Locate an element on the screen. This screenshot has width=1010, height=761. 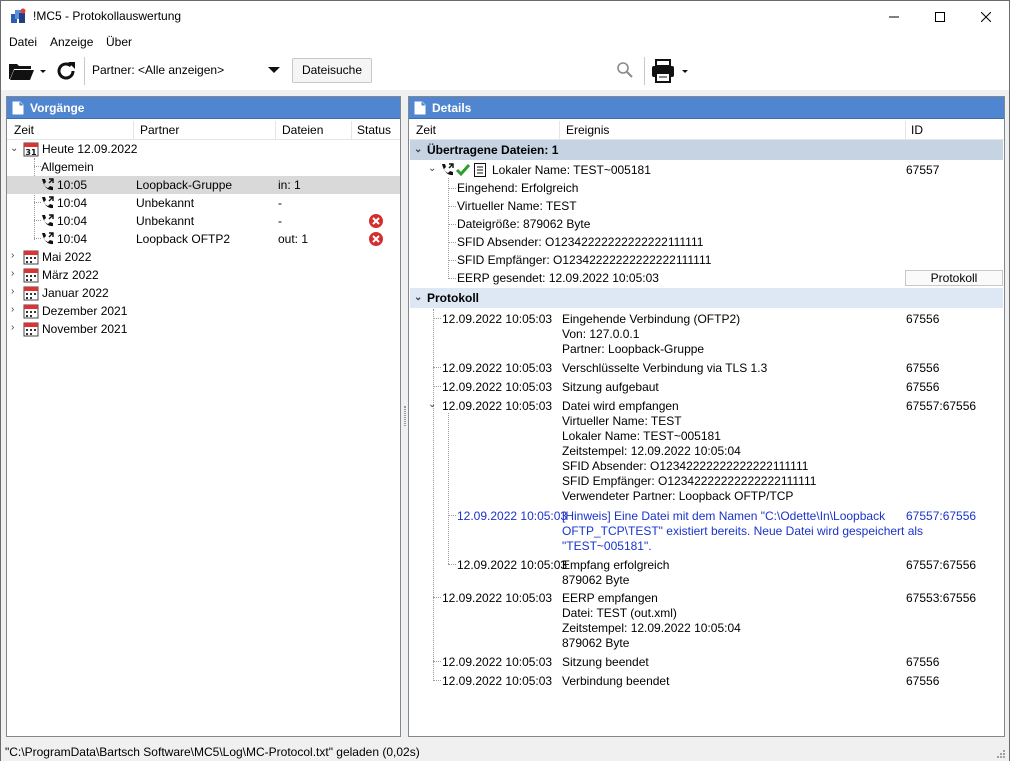
protocol-event-line: Lokaler Name: TEST~005181 is located at coordinates (641, 436).